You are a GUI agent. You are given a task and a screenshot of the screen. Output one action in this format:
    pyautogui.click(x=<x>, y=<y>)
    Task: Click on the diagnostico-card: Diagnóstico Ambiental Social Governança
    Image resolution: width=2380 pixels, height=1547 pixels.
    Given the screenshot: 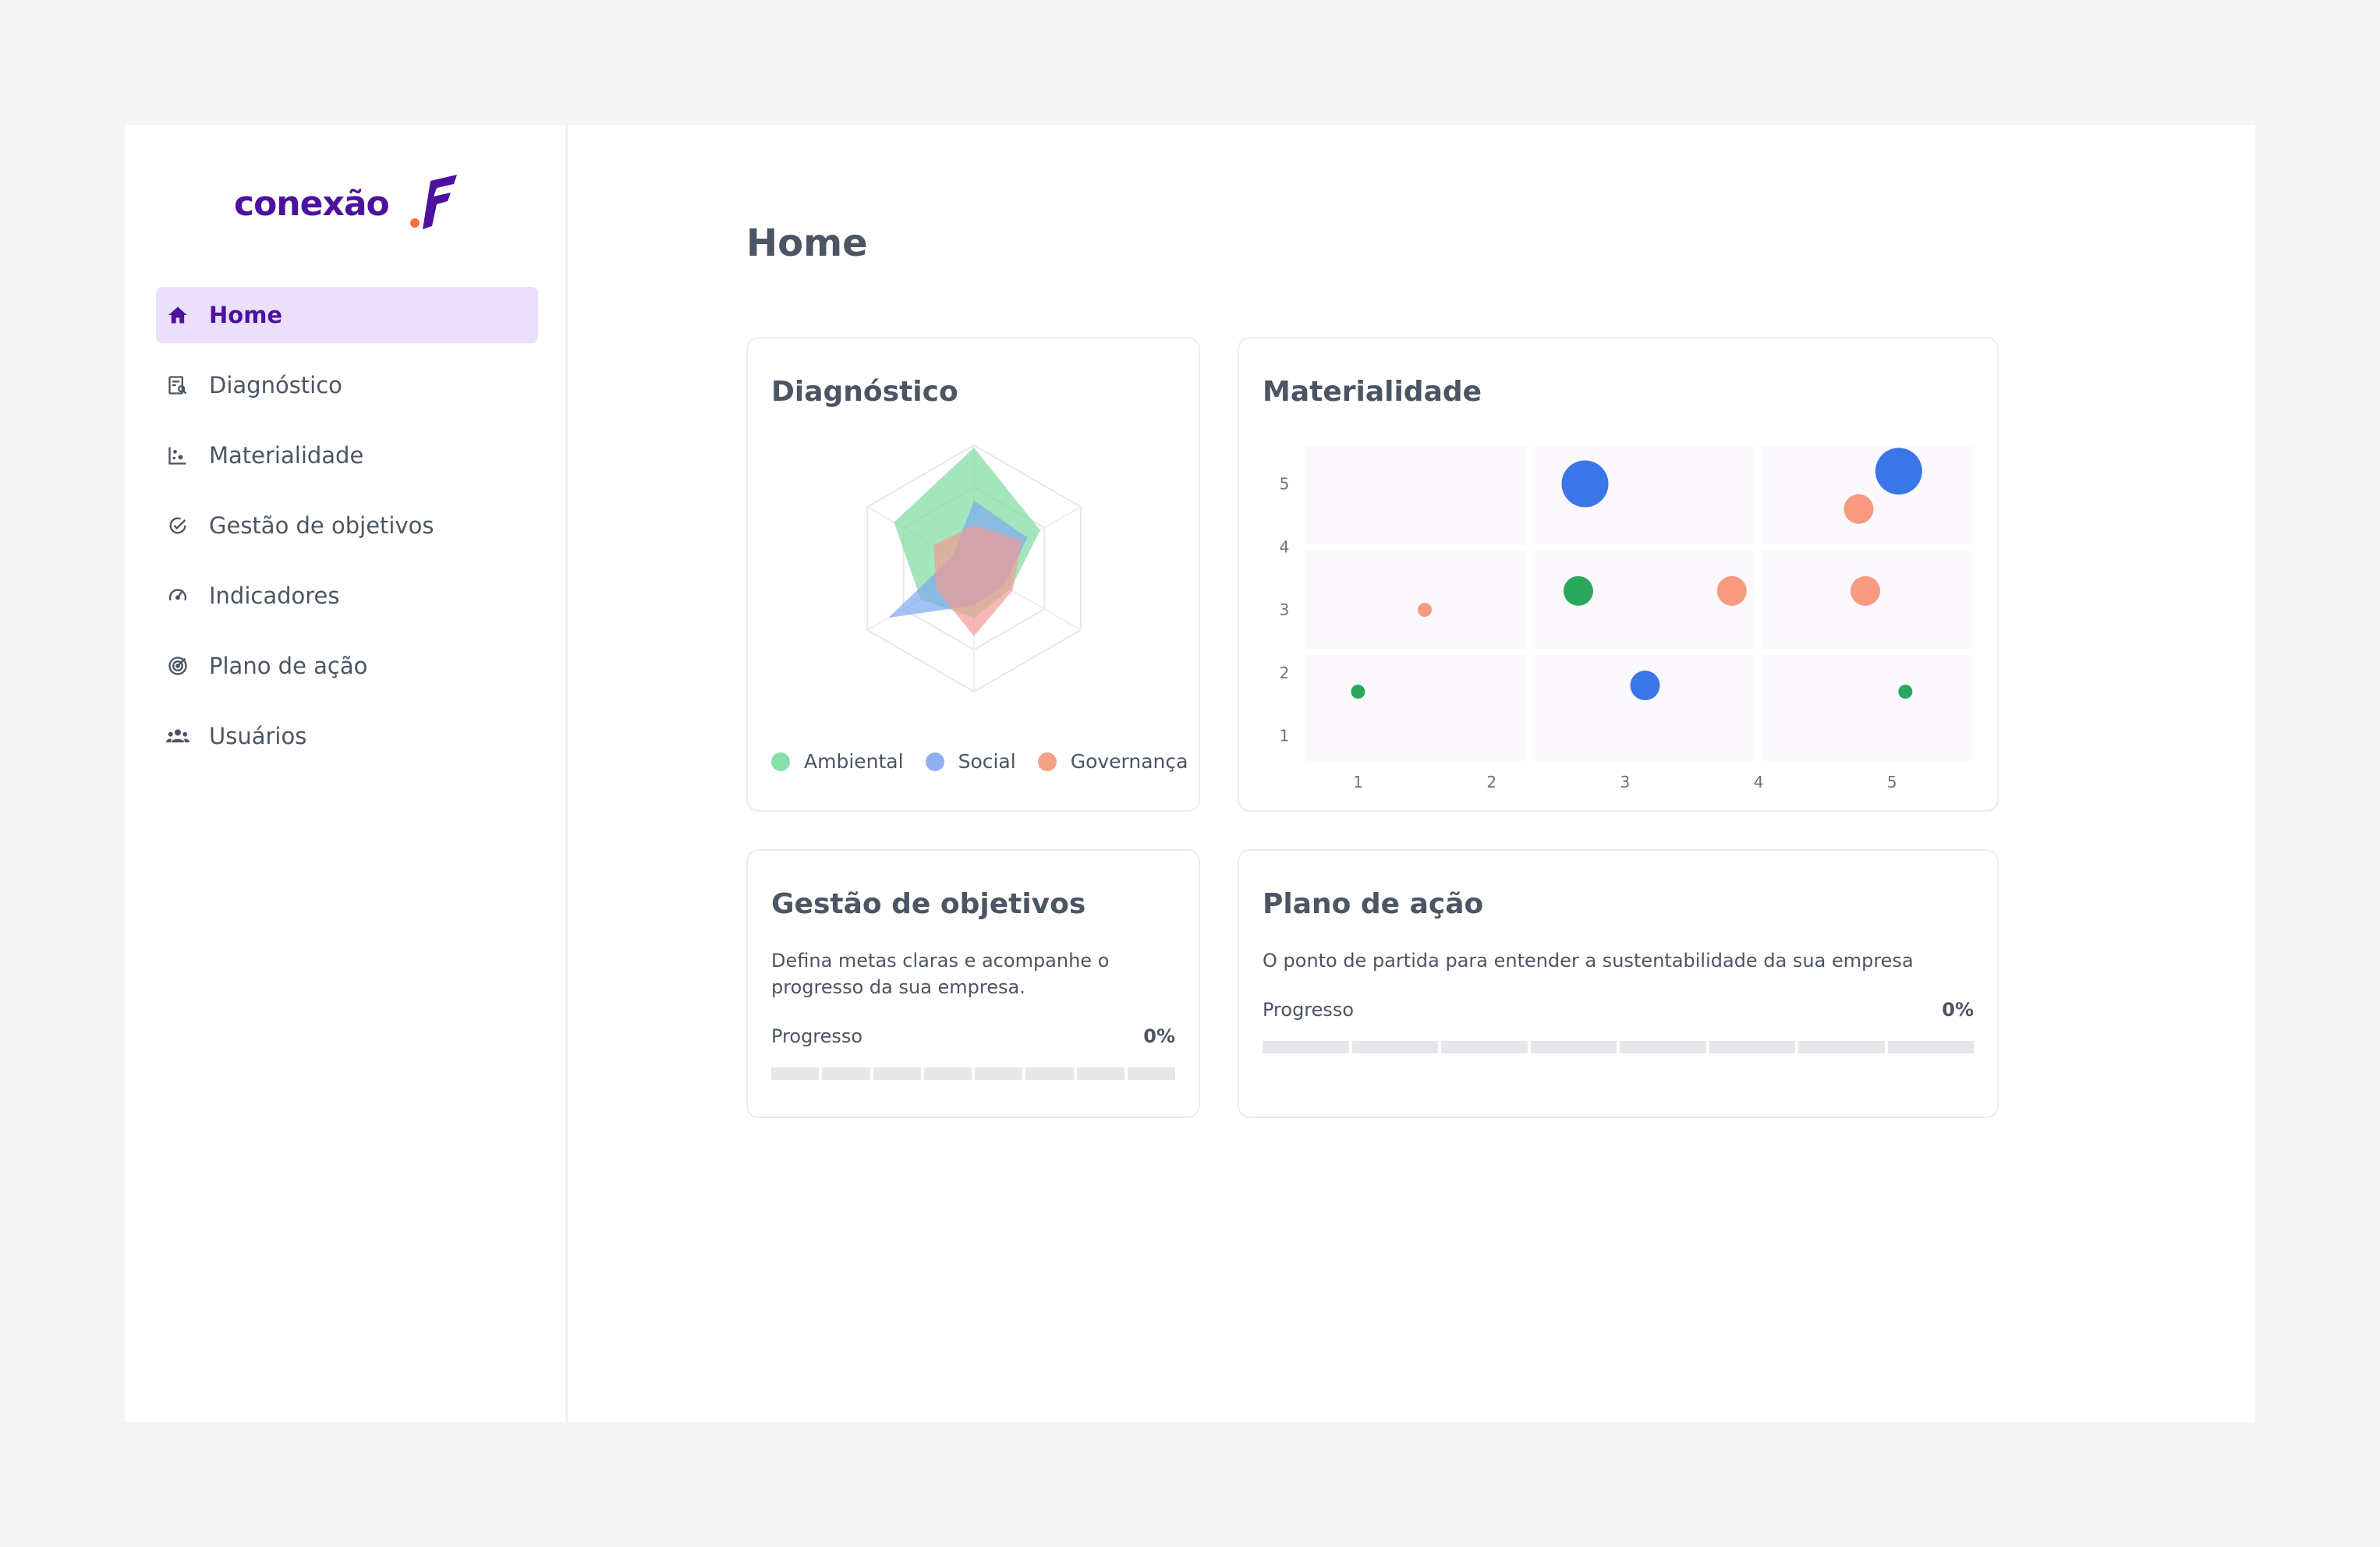 What is the action you would take?
    pyautogui.click(x=973, y=575)
    